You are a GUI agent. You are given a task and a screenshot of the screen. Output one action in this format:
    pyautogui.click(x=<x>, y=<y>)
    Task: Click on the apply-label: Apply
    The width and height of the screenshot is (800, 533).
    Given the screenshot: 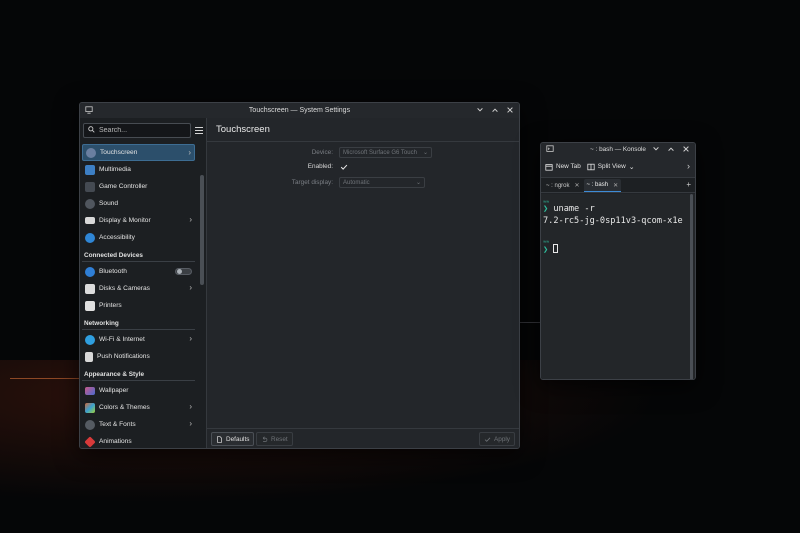 What is the action you would take?
    pyautogui.click(x=502, y=439)
    